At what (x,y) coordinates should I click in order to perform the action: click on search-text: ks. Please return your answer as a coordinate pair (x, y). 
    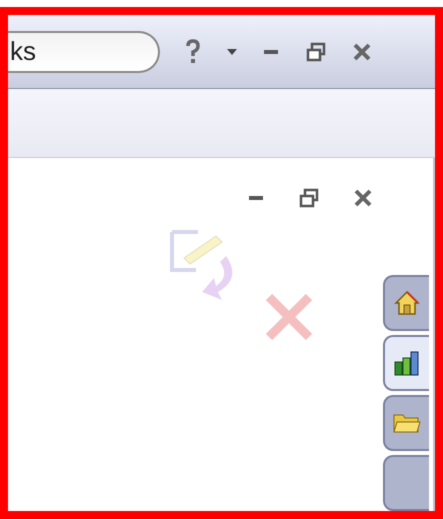
    Looking at the image, I should click on (22, 51).